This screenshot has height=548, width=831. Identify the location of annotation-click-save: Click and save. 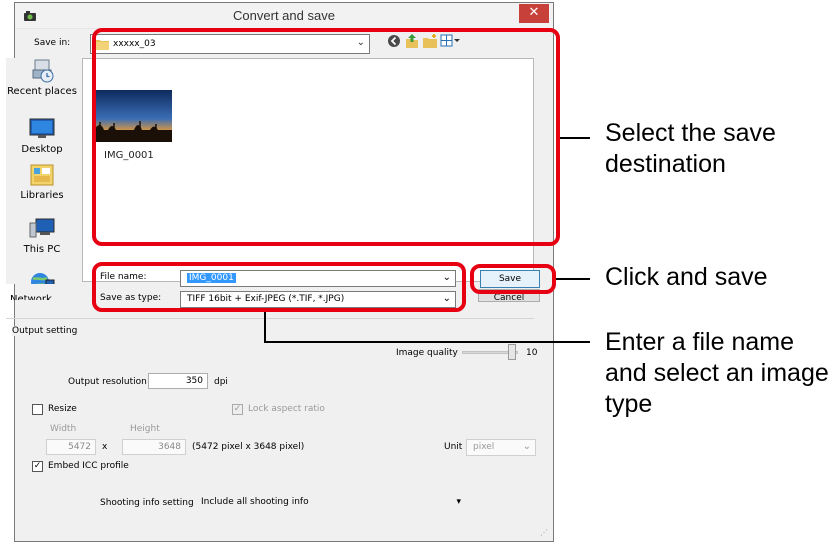
(686, 277).